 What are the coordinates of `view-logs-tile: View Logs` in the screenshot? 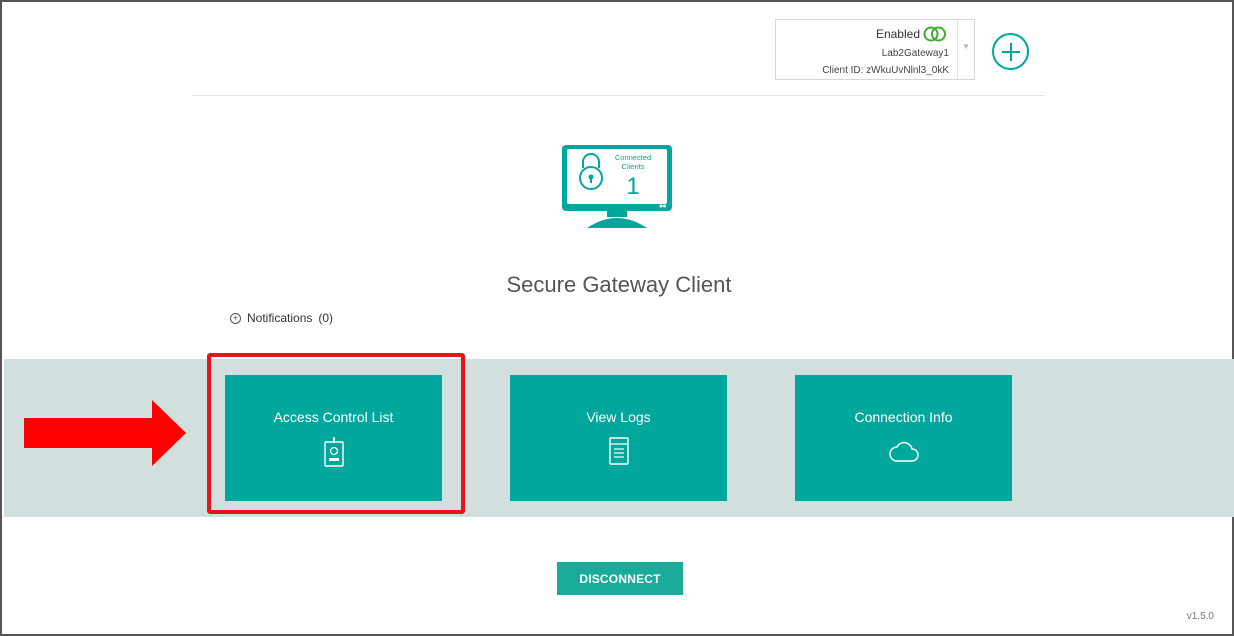 It's located at (618, 438).